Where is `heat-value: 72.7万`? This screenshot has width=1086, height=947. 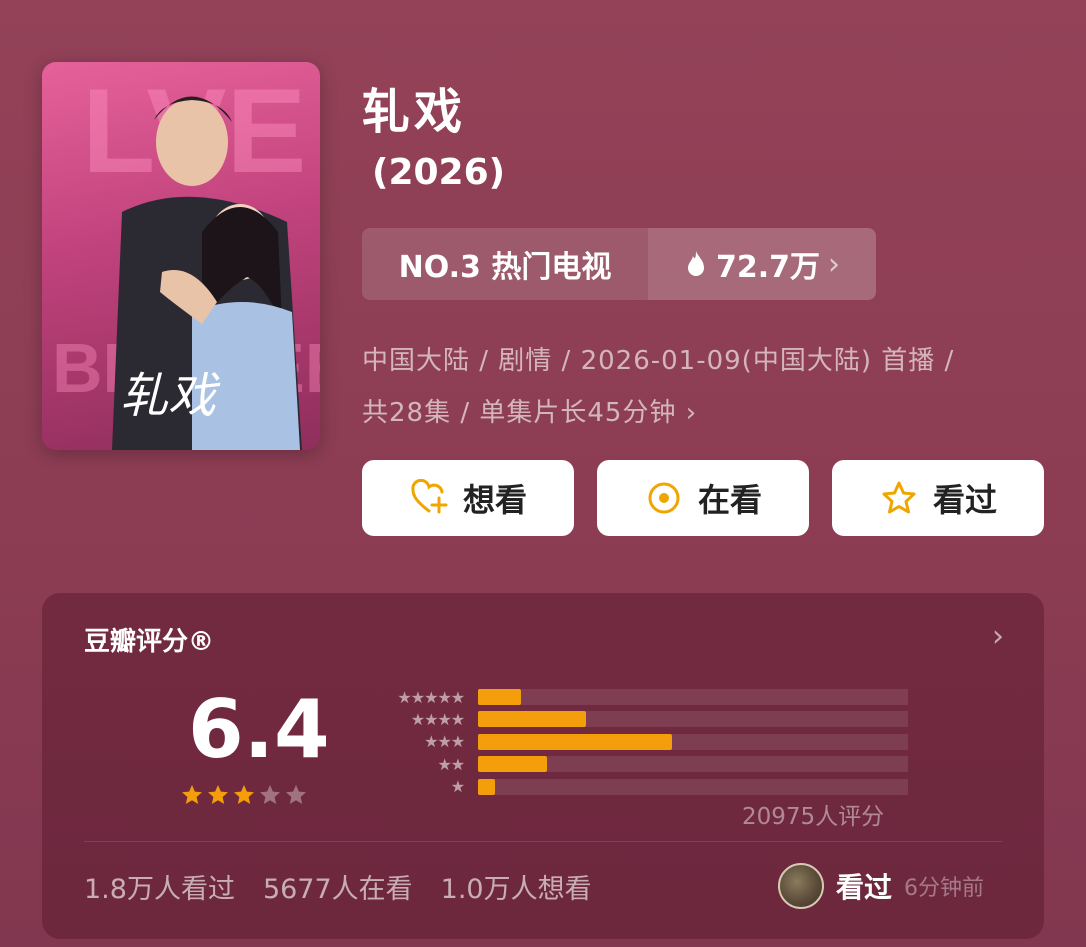 heat-value: 72.7万 is located at coordinates (768, 267).